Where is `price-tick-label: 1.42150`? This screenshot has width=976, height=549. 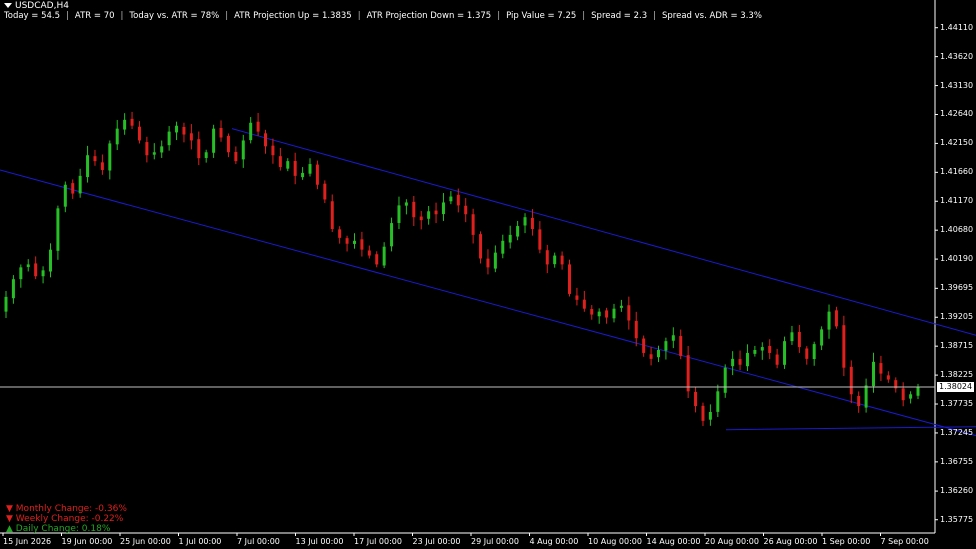 price-tick-label: 1.42150 is located at coordinates (957, 143).